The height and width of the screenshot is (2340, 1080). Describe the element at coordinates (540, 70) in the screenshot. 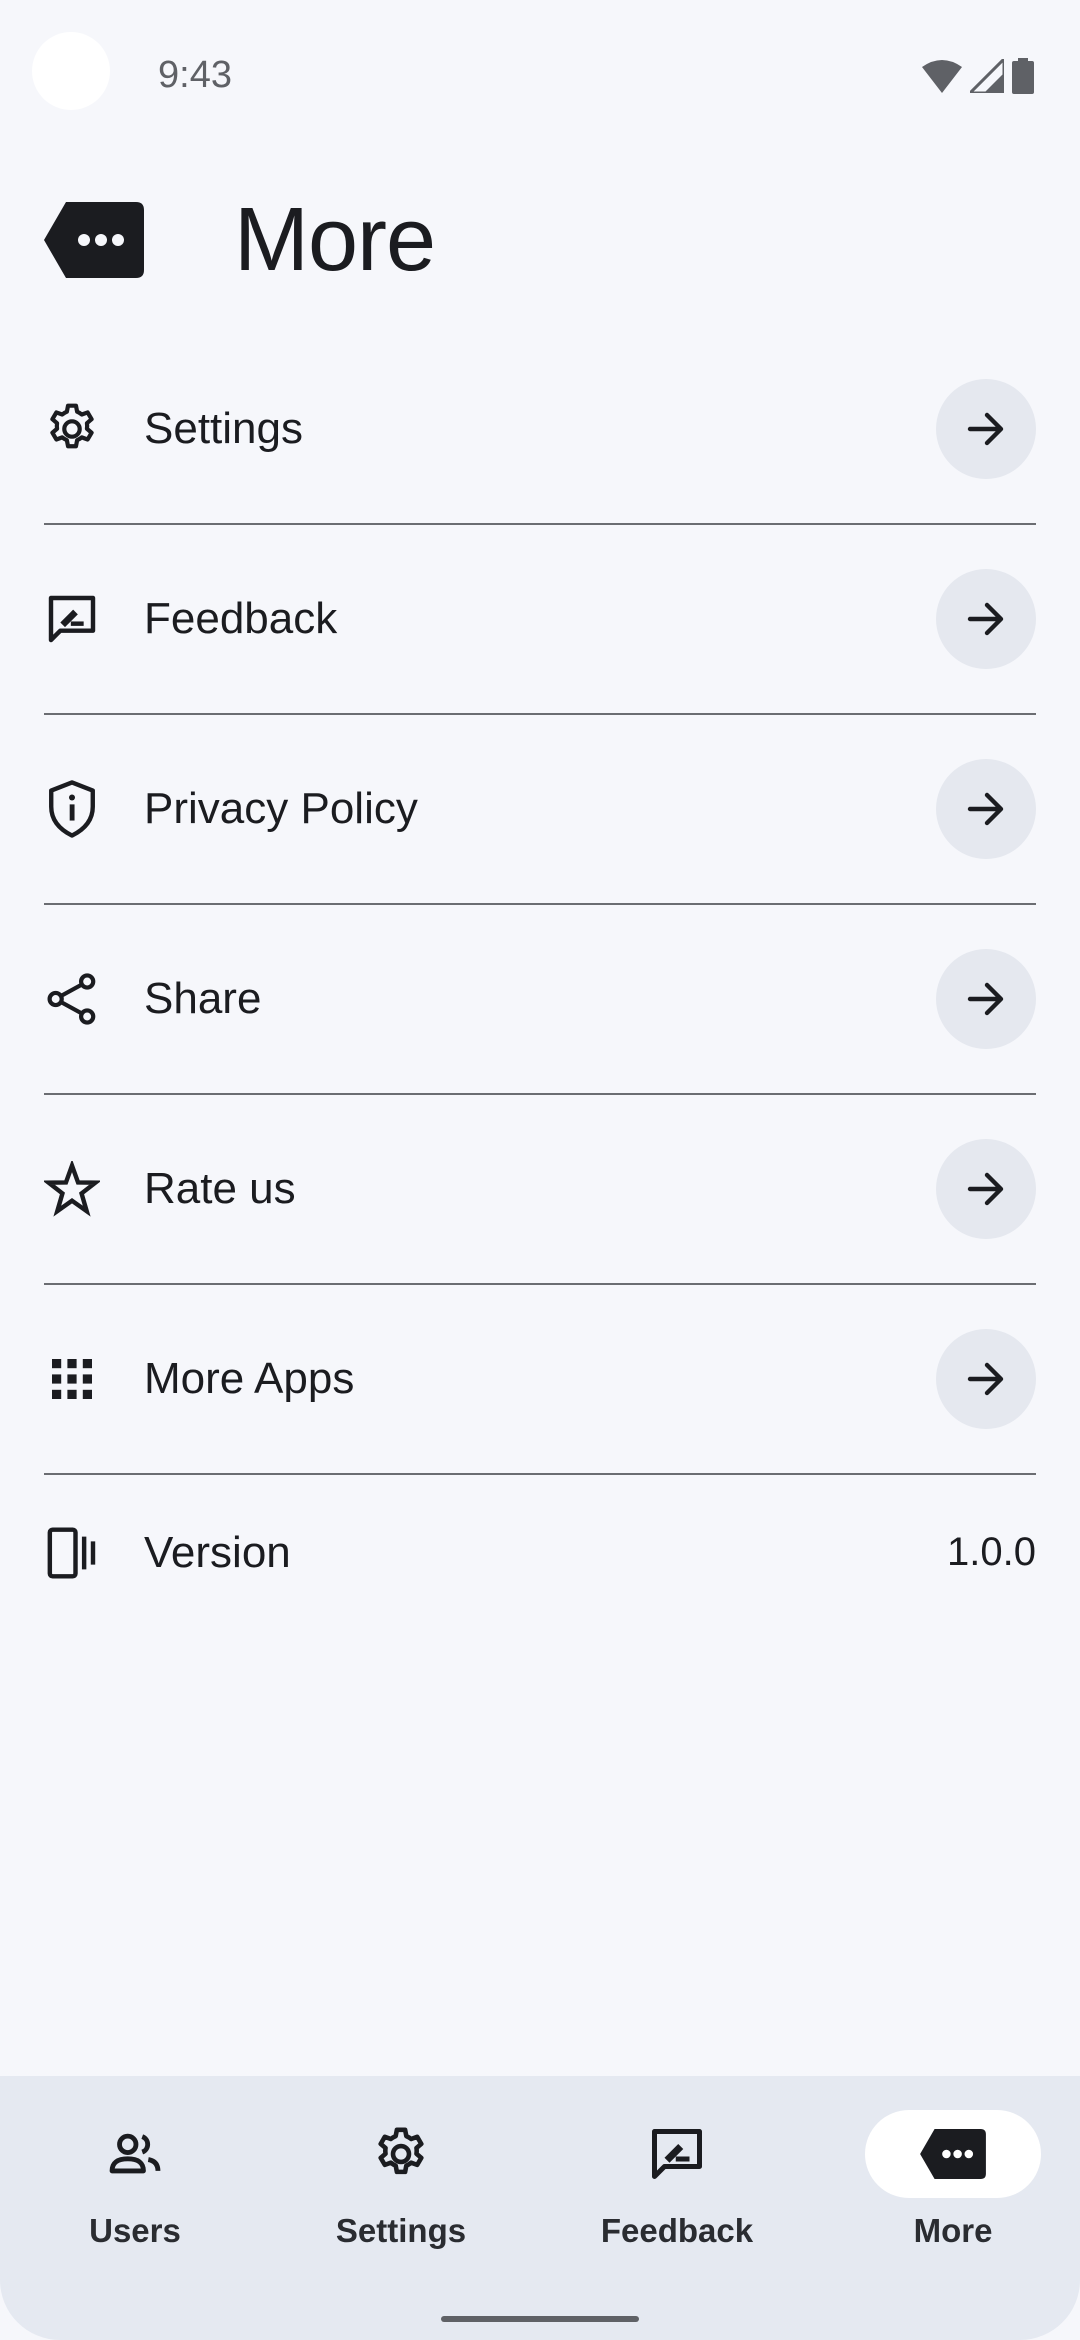

I see `status-bar: 9:43` at that location.